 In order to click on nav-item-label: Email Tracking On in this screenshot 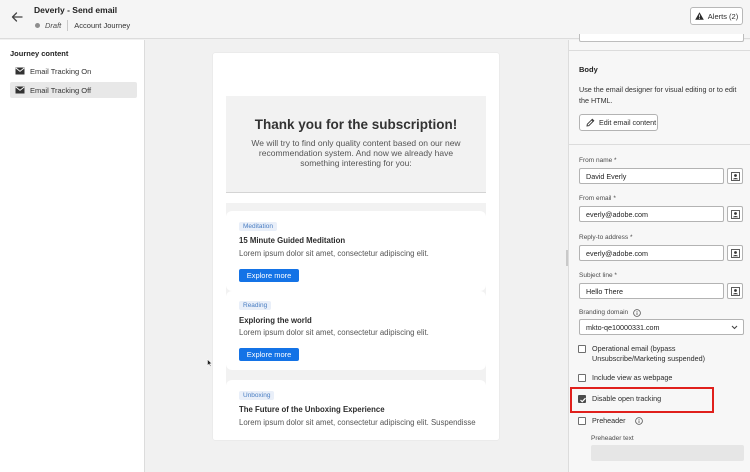, I will do `click(61, 71)`.